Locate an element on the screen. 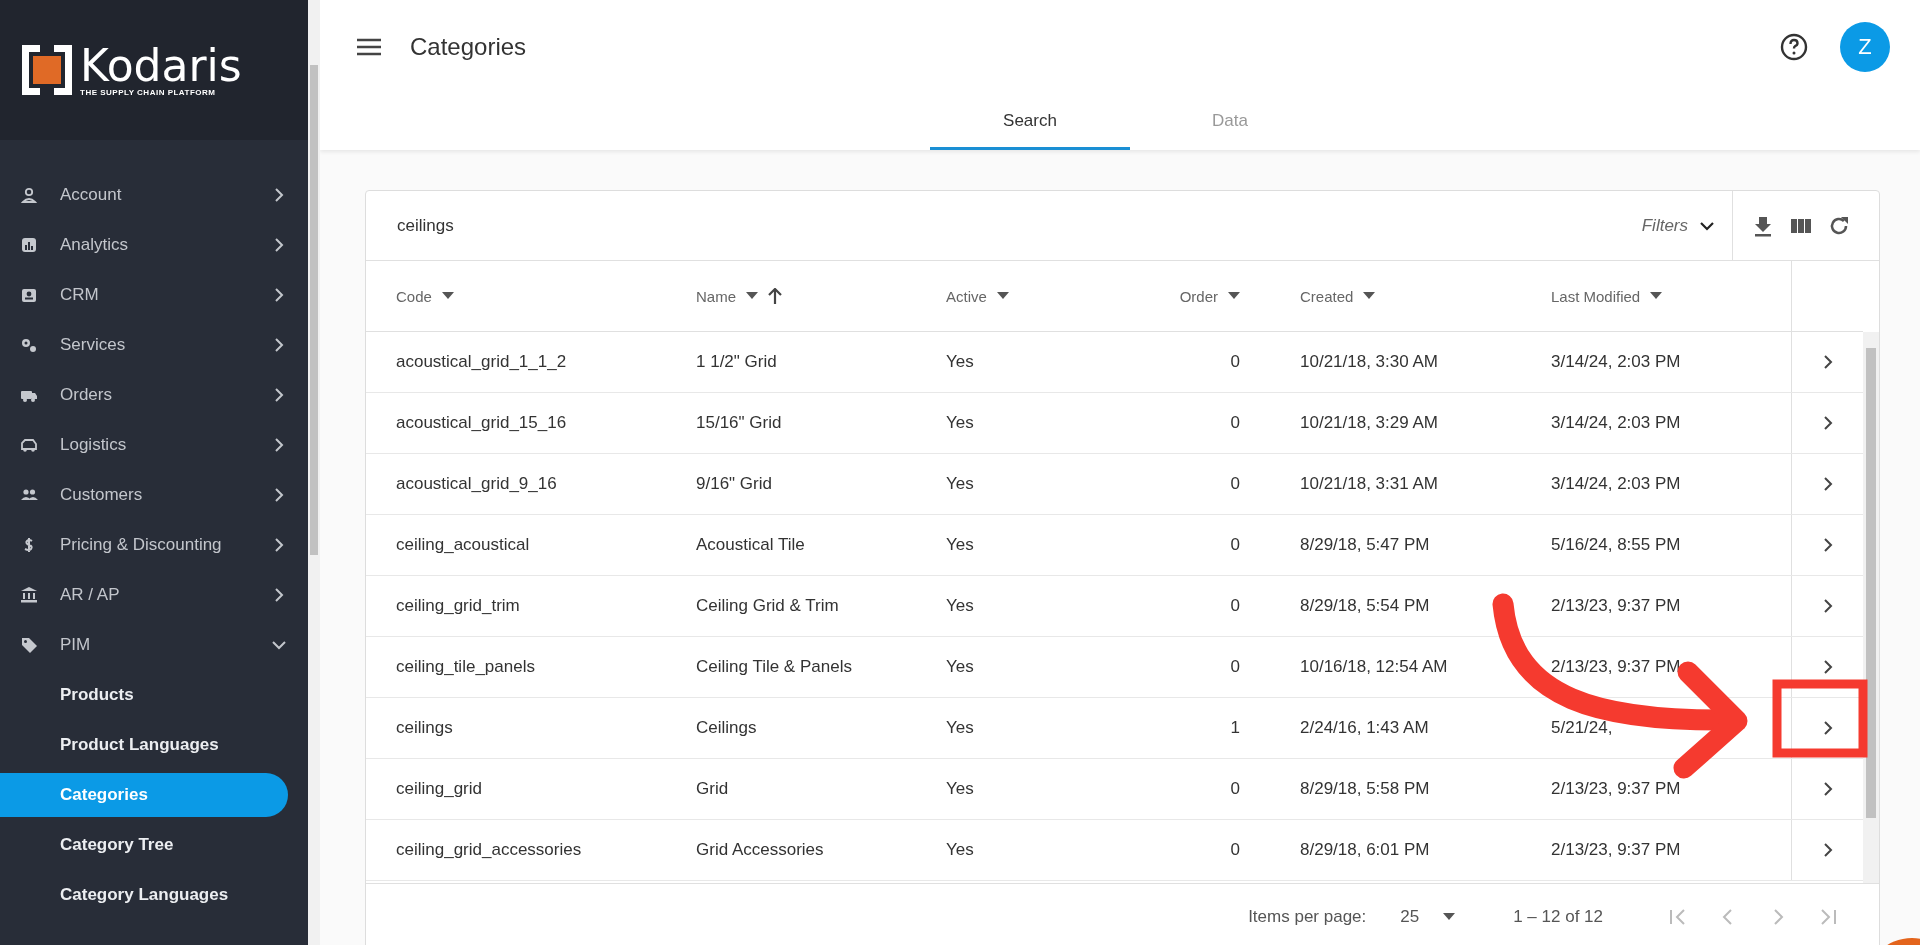  table-cell: 8/29/18, 5:47 PM is located at coordinates (1365, 545).